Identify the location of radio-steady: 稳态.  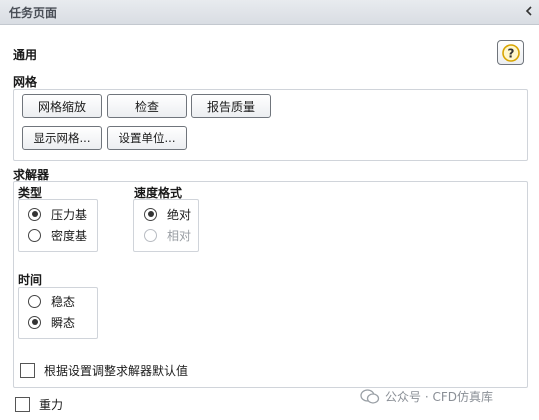
(51, 301).